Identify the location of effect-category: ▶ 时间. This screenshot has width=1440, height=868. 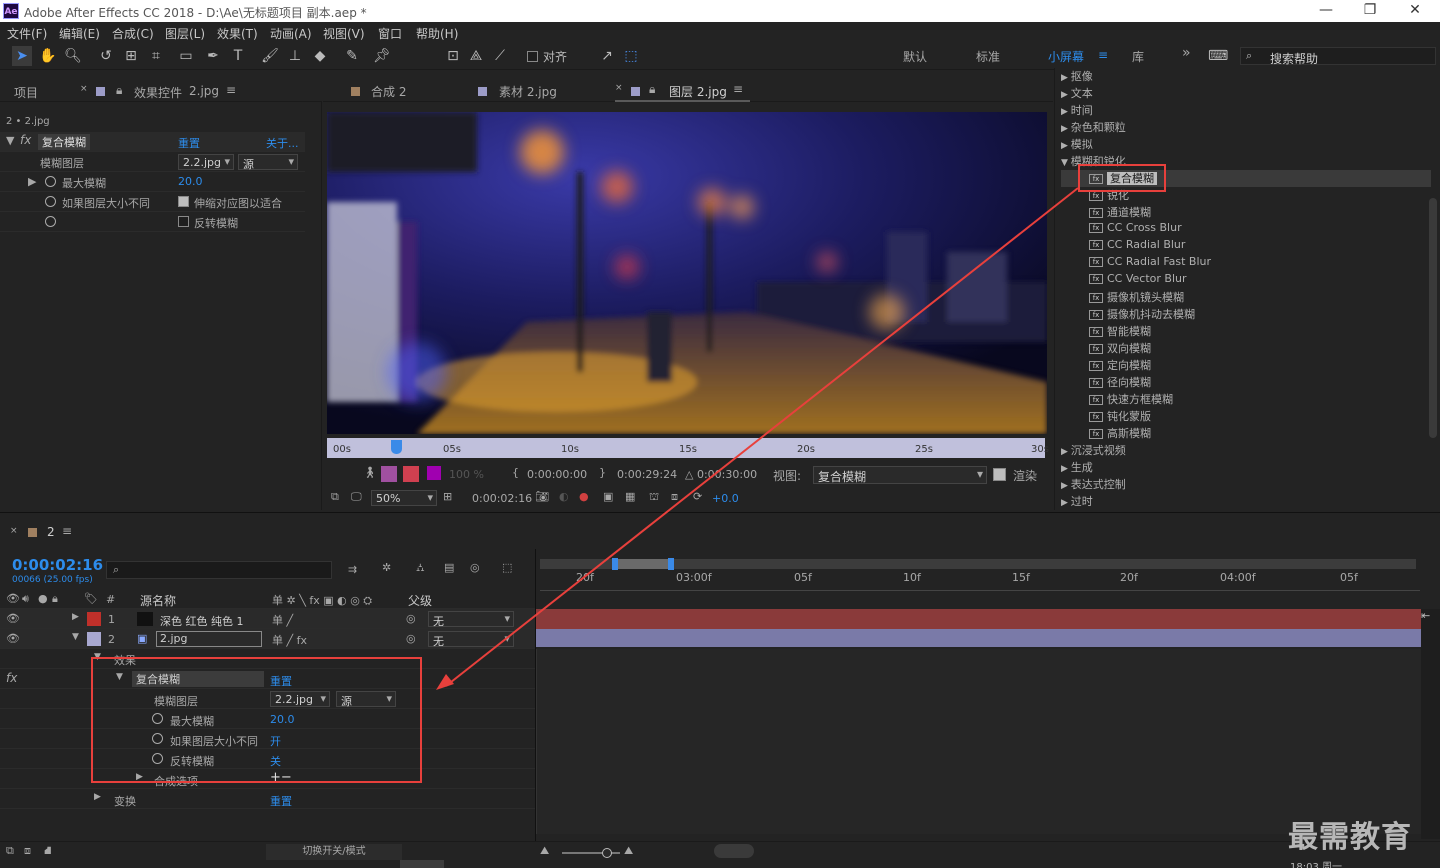
(1246, 110).